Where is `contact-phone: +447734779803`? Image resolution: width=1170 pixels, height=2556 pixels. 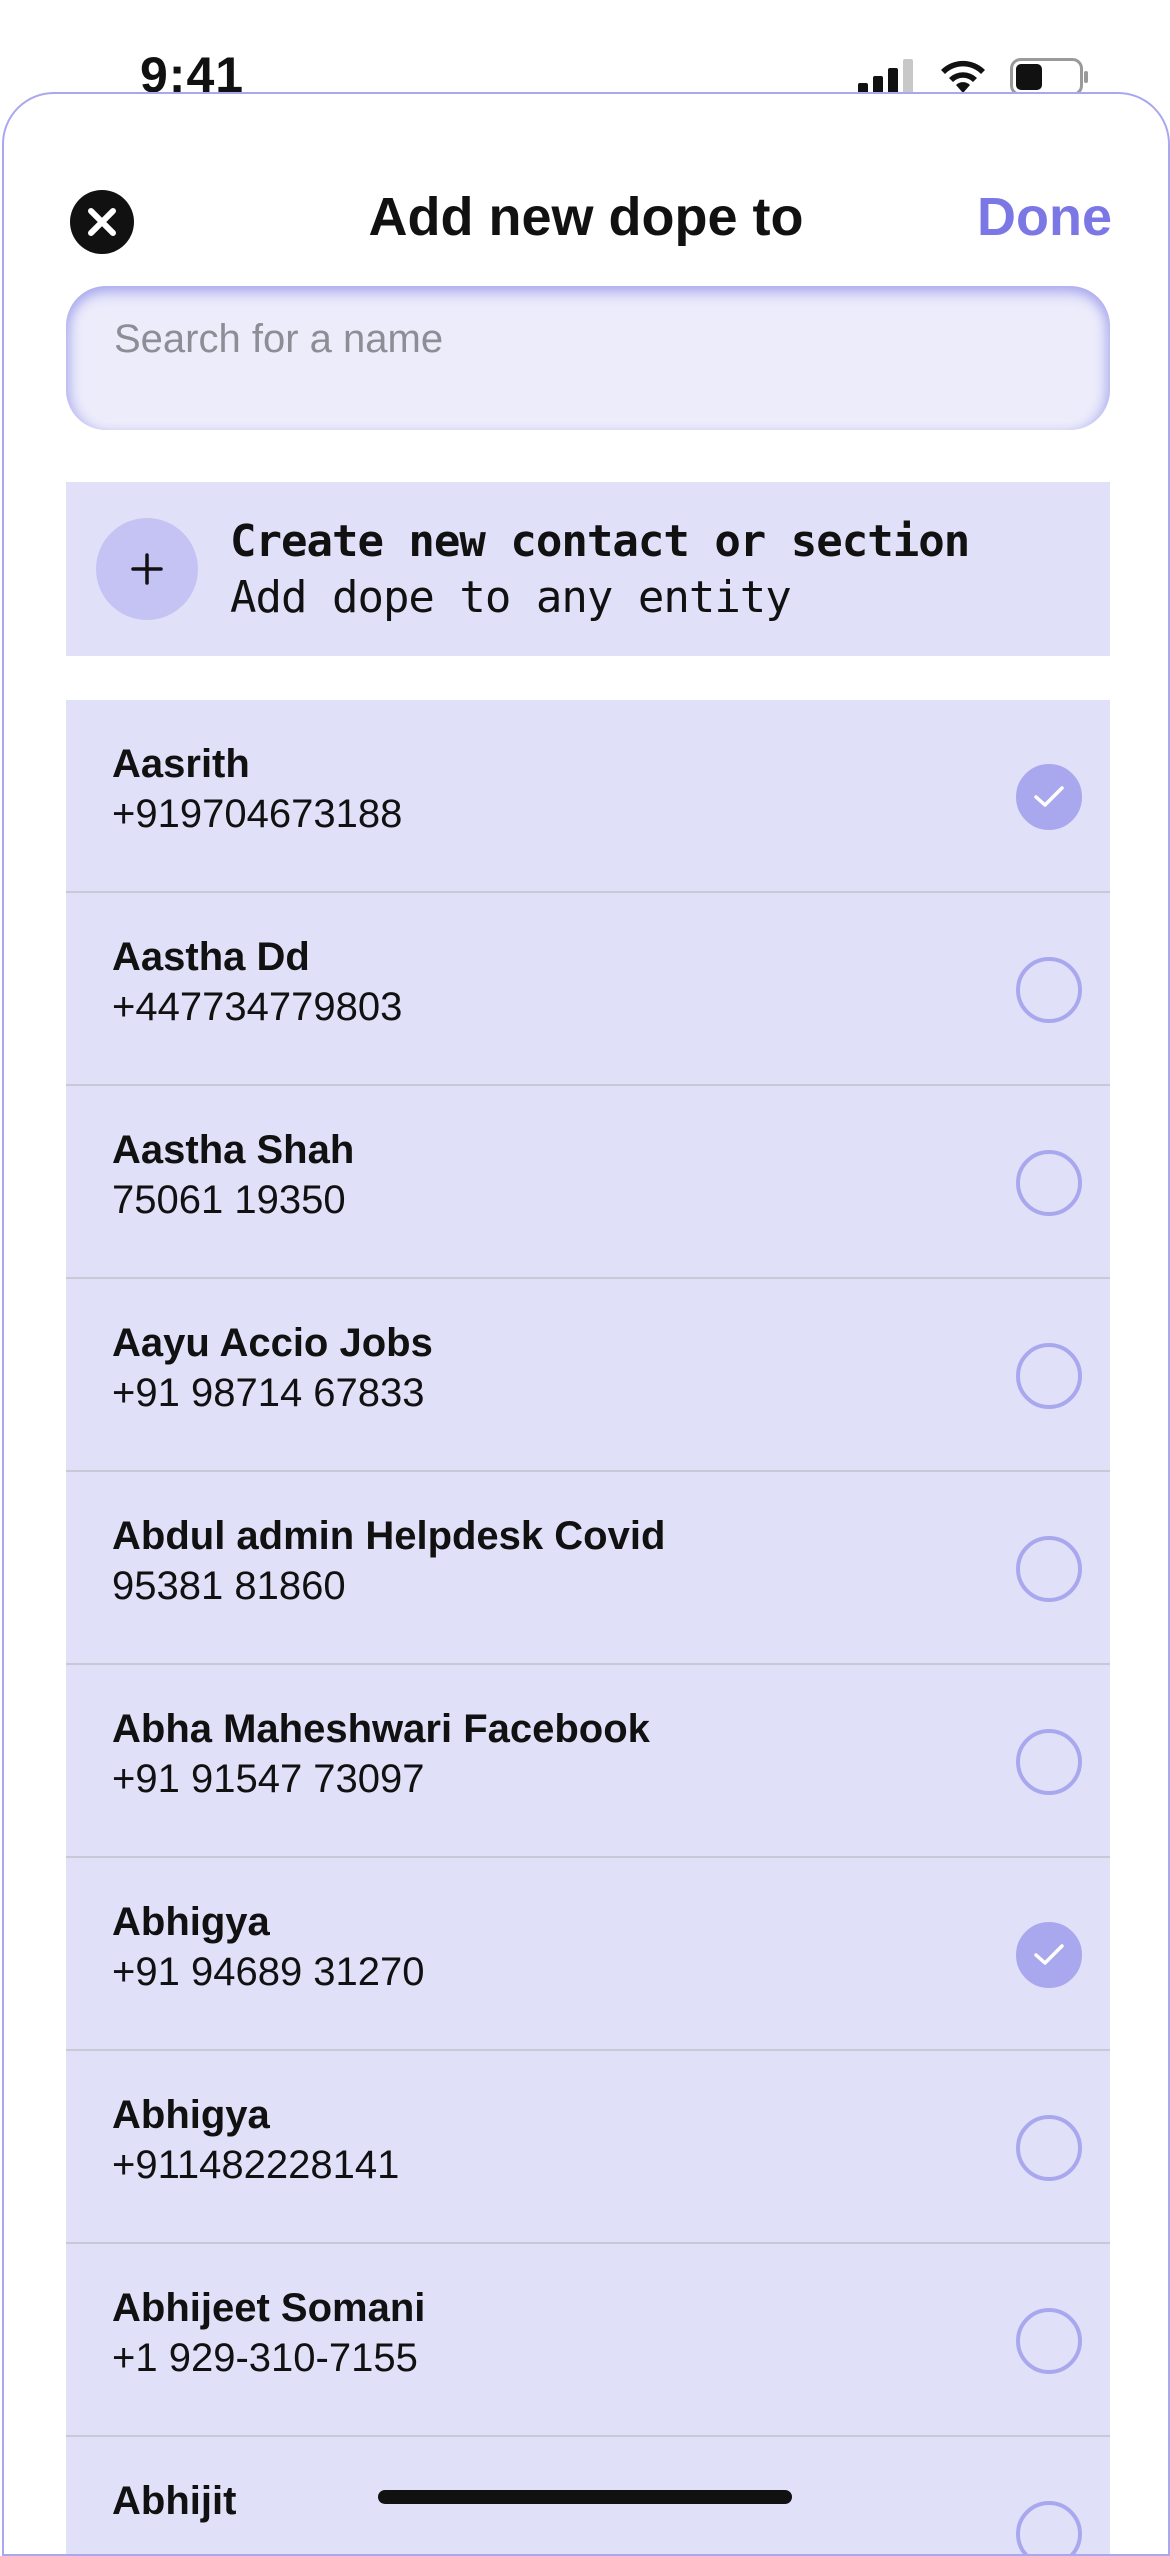 contact-phone: +447734779803 is located at coordinates (257, 1007).